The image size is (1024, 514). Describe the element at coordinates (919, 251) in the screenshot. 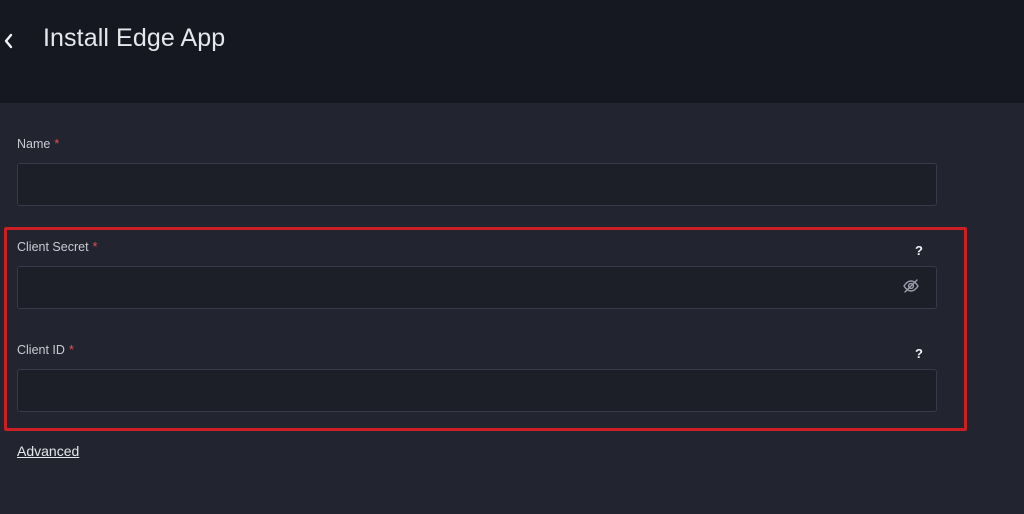

I see `client-secret-help-icon: ?` at that location.